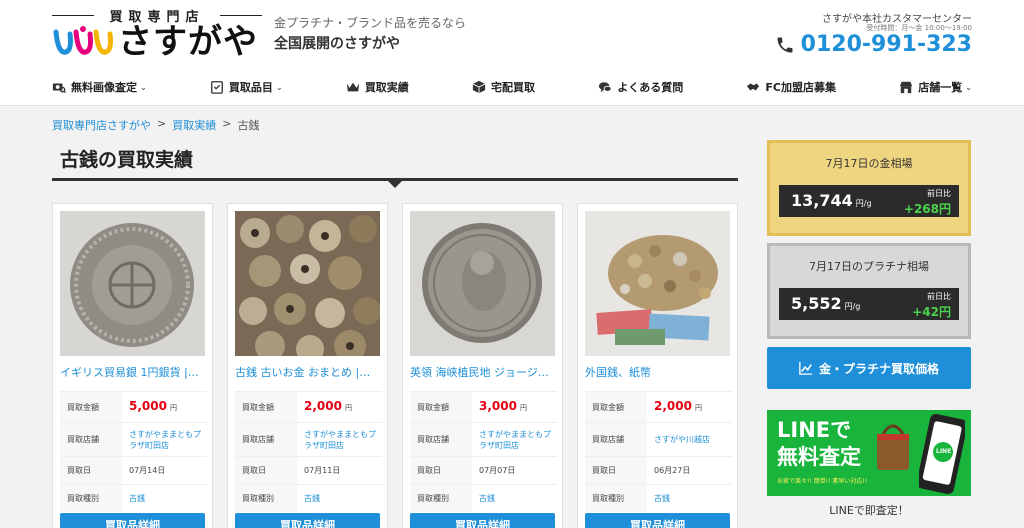 This screenshot has width=1024, height=528. I want to click on nav-item-free-appraisal: 無料画像査定 ⌄, so click(99, 87).